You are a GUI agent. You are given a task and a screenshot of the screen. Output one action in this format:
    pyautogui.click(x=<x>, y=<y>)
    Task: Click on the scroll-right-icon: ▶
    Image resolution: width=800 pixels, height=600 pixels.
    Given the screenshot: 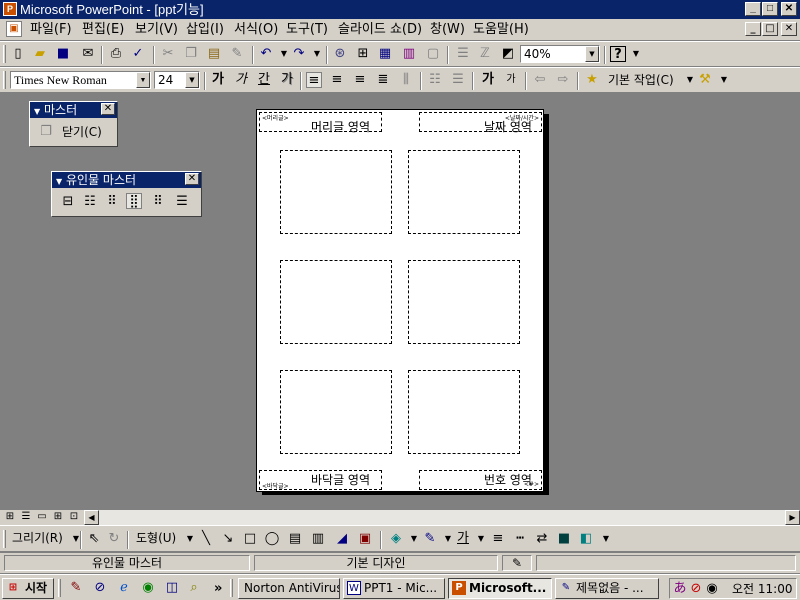 What is the action you would take?
    pyautogui.click(x=792, y=517)
    